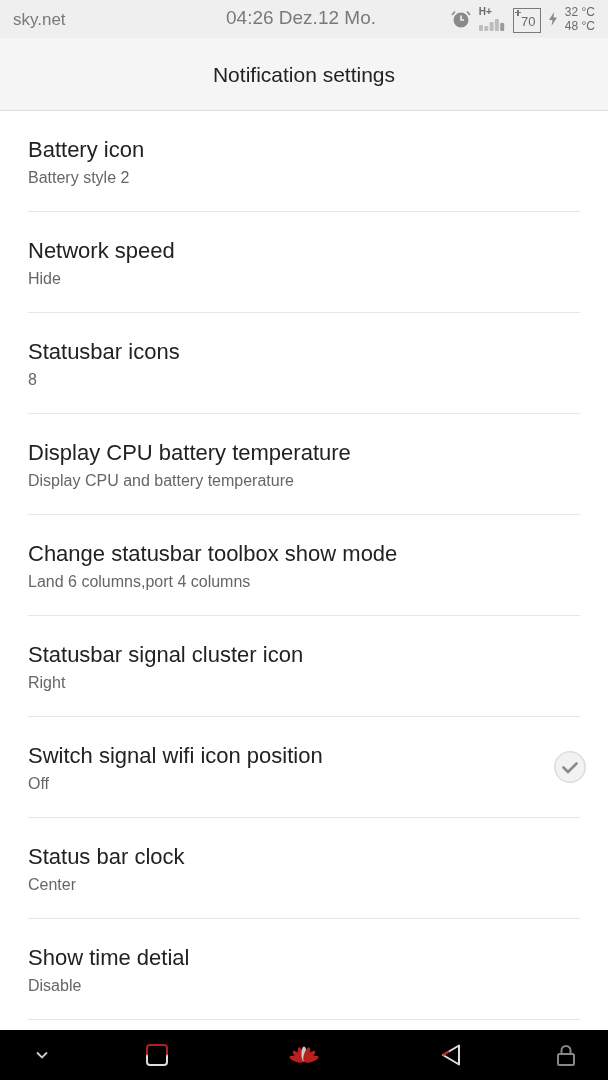  What do you see at coordinates (570, 767) in the screenshot?
I see `checkbox` at bounding box center [570, 767].